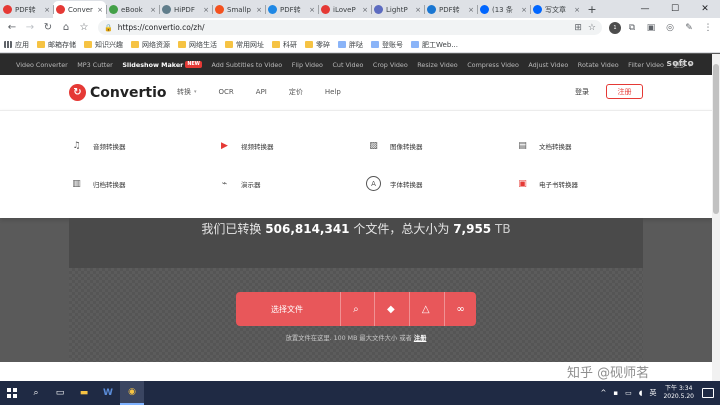 This screenshot has width=720, height=405. Describe the element at coordinates (118, 92) in the screenshot. I see `convertio-logo: ↻ Convertio` at that location.